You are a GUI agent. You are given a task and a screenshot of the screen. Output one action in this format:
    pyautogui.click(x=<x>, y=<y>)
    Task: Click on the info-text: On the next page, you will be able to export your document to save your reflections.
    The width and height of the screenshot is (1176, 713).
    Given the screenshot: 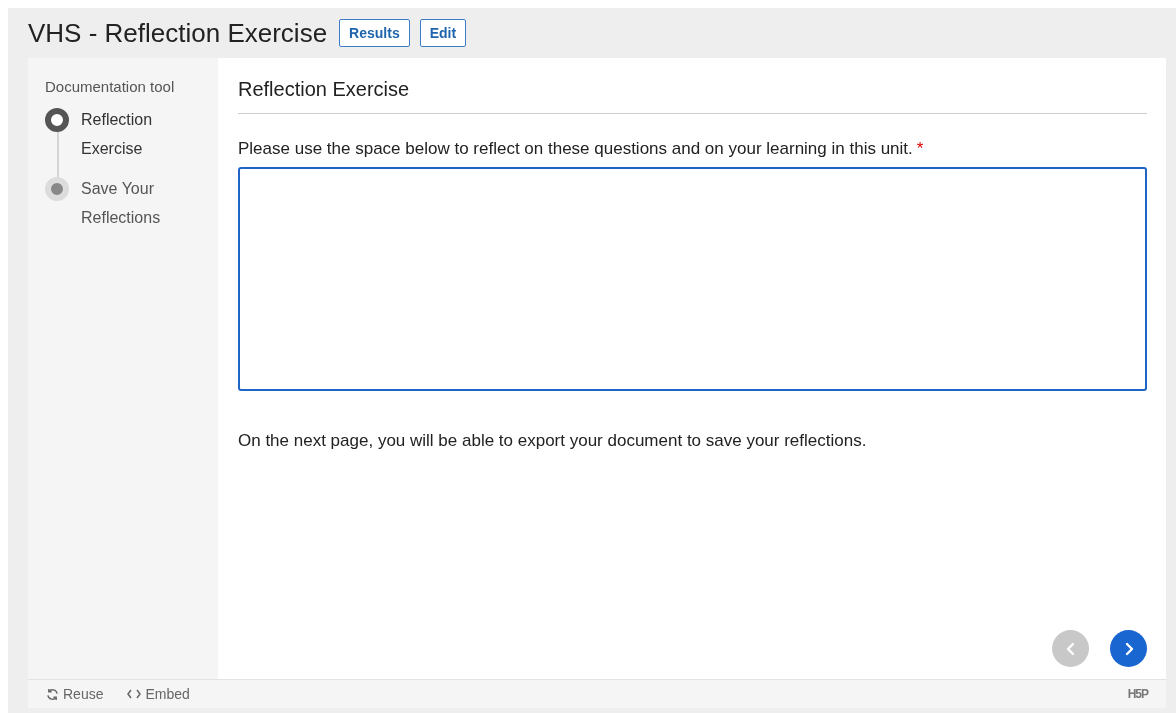 What is the action you would take?
    pyautogui.click(x=553, y=441)
    